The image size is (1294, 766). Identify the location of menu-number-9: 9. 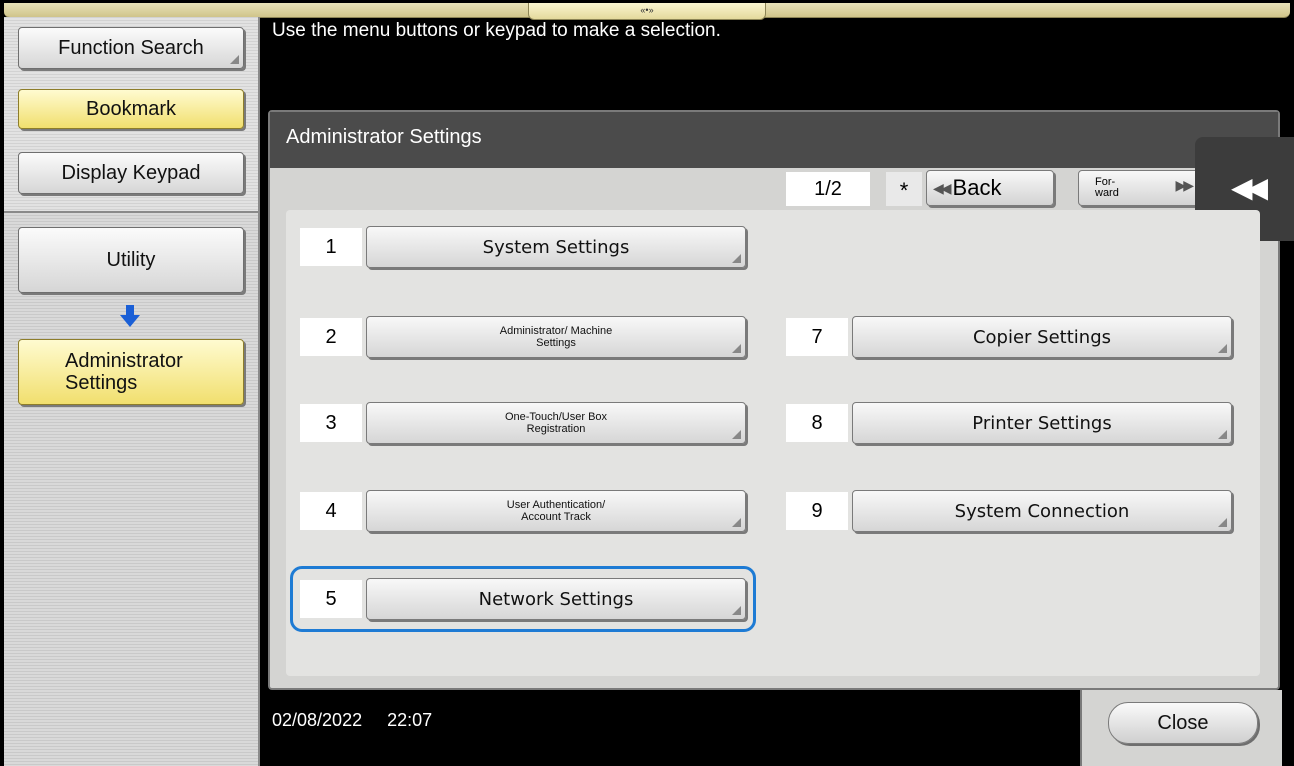
(817, 511).